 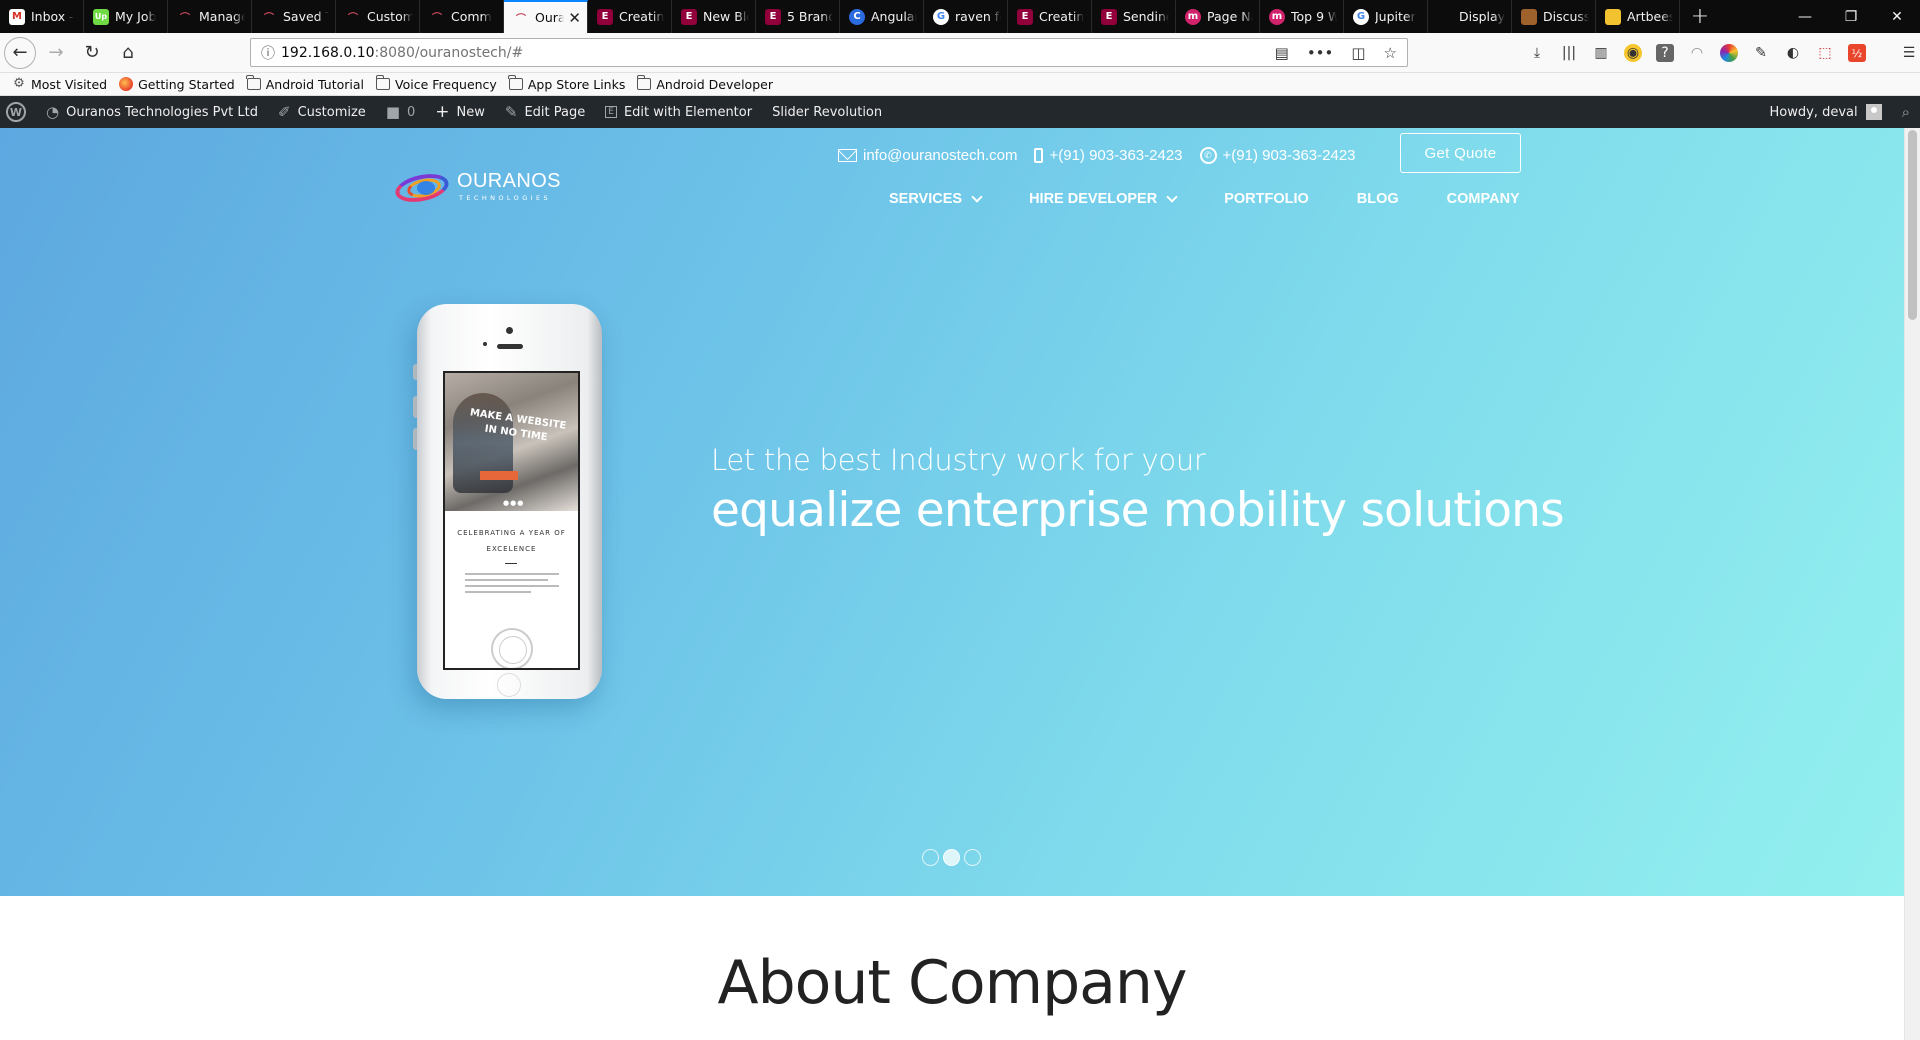 What do you see at coordinates (1697, 53) in the screenshot?
I see `ghost-extension-icon: ◠` at bounding box center [1697, 53].